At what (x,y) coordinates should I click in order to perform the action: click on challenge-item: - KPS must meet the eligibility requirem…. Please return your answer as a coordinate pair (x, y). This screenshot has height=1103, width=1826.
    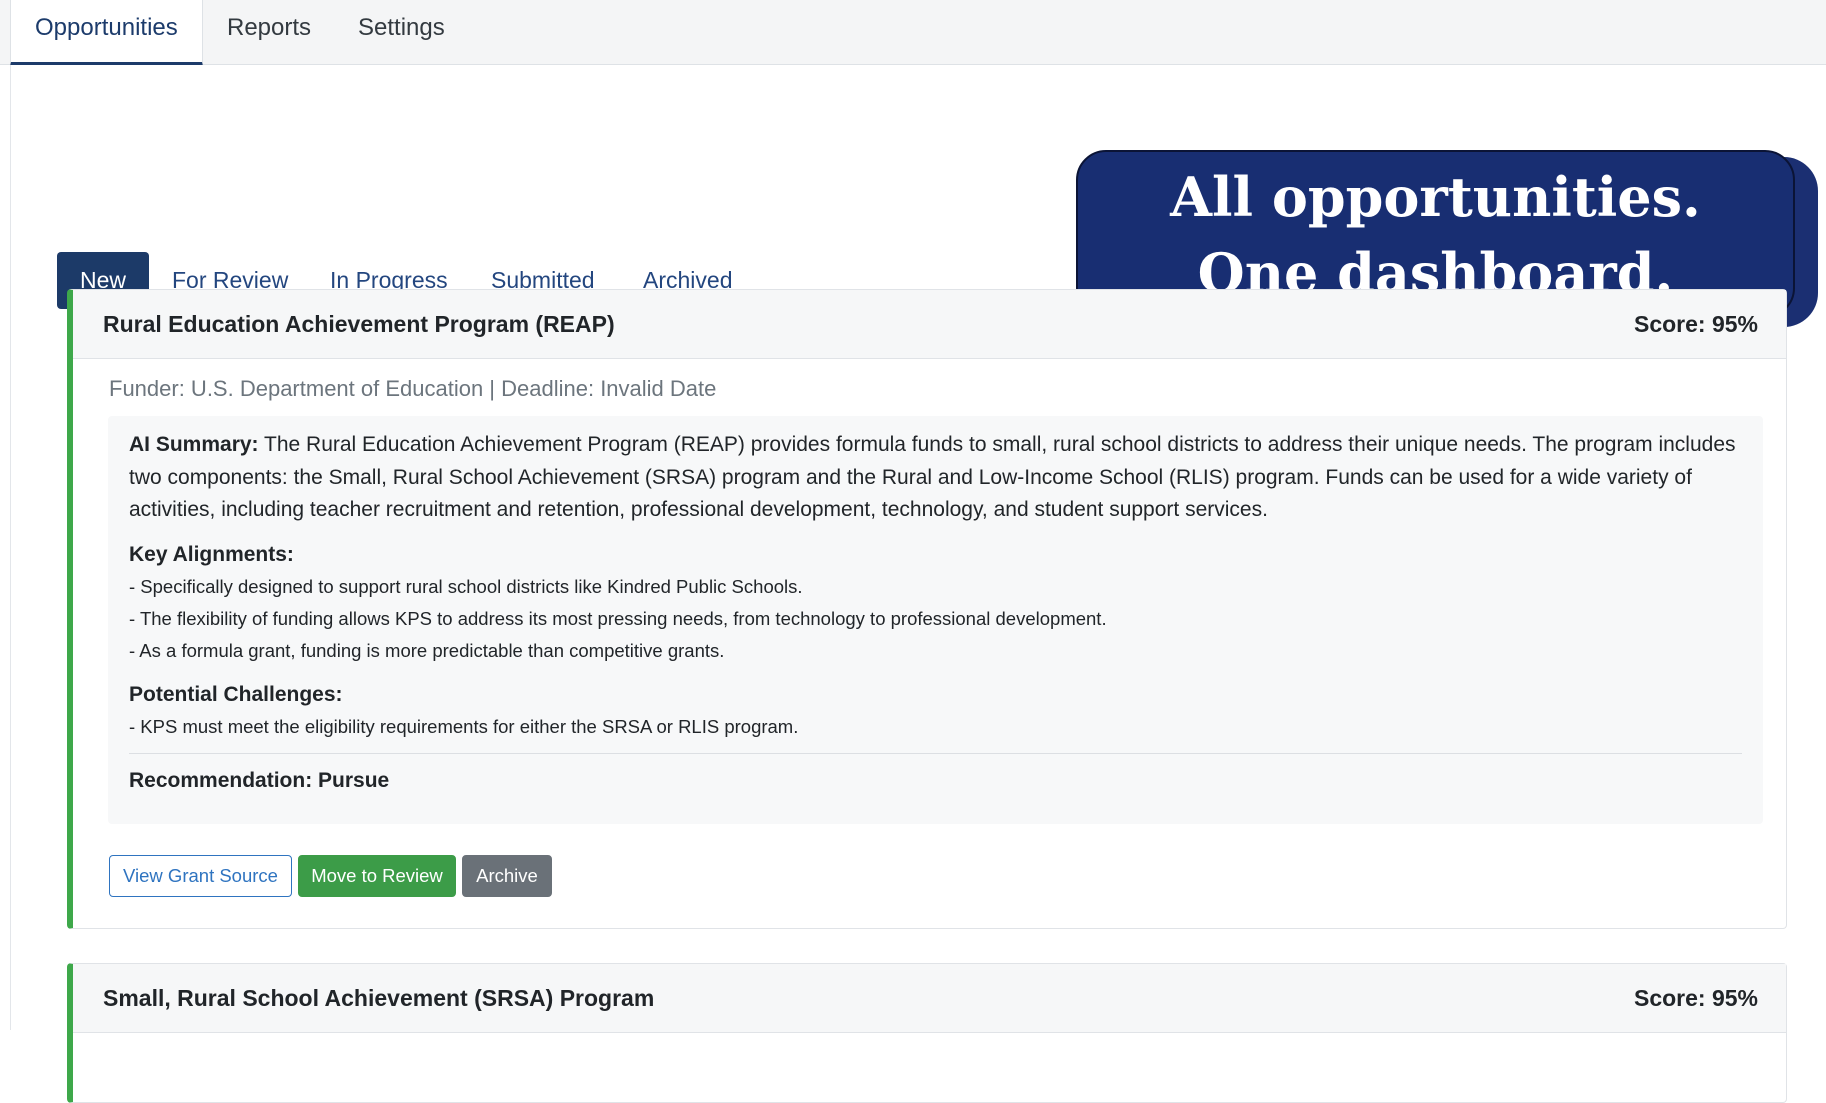
    Looking at the image, I should click on (464, 726).